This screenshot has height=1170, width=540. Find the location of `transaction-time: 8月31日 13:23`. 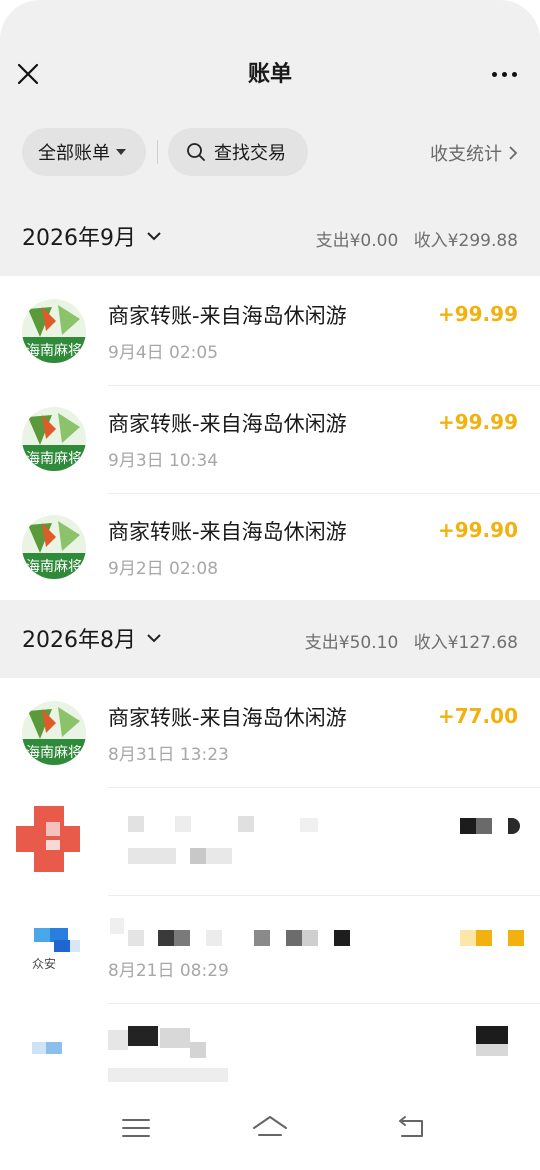

transaction-time: 8月31日 13:23 is located at coordinates (168, 755).